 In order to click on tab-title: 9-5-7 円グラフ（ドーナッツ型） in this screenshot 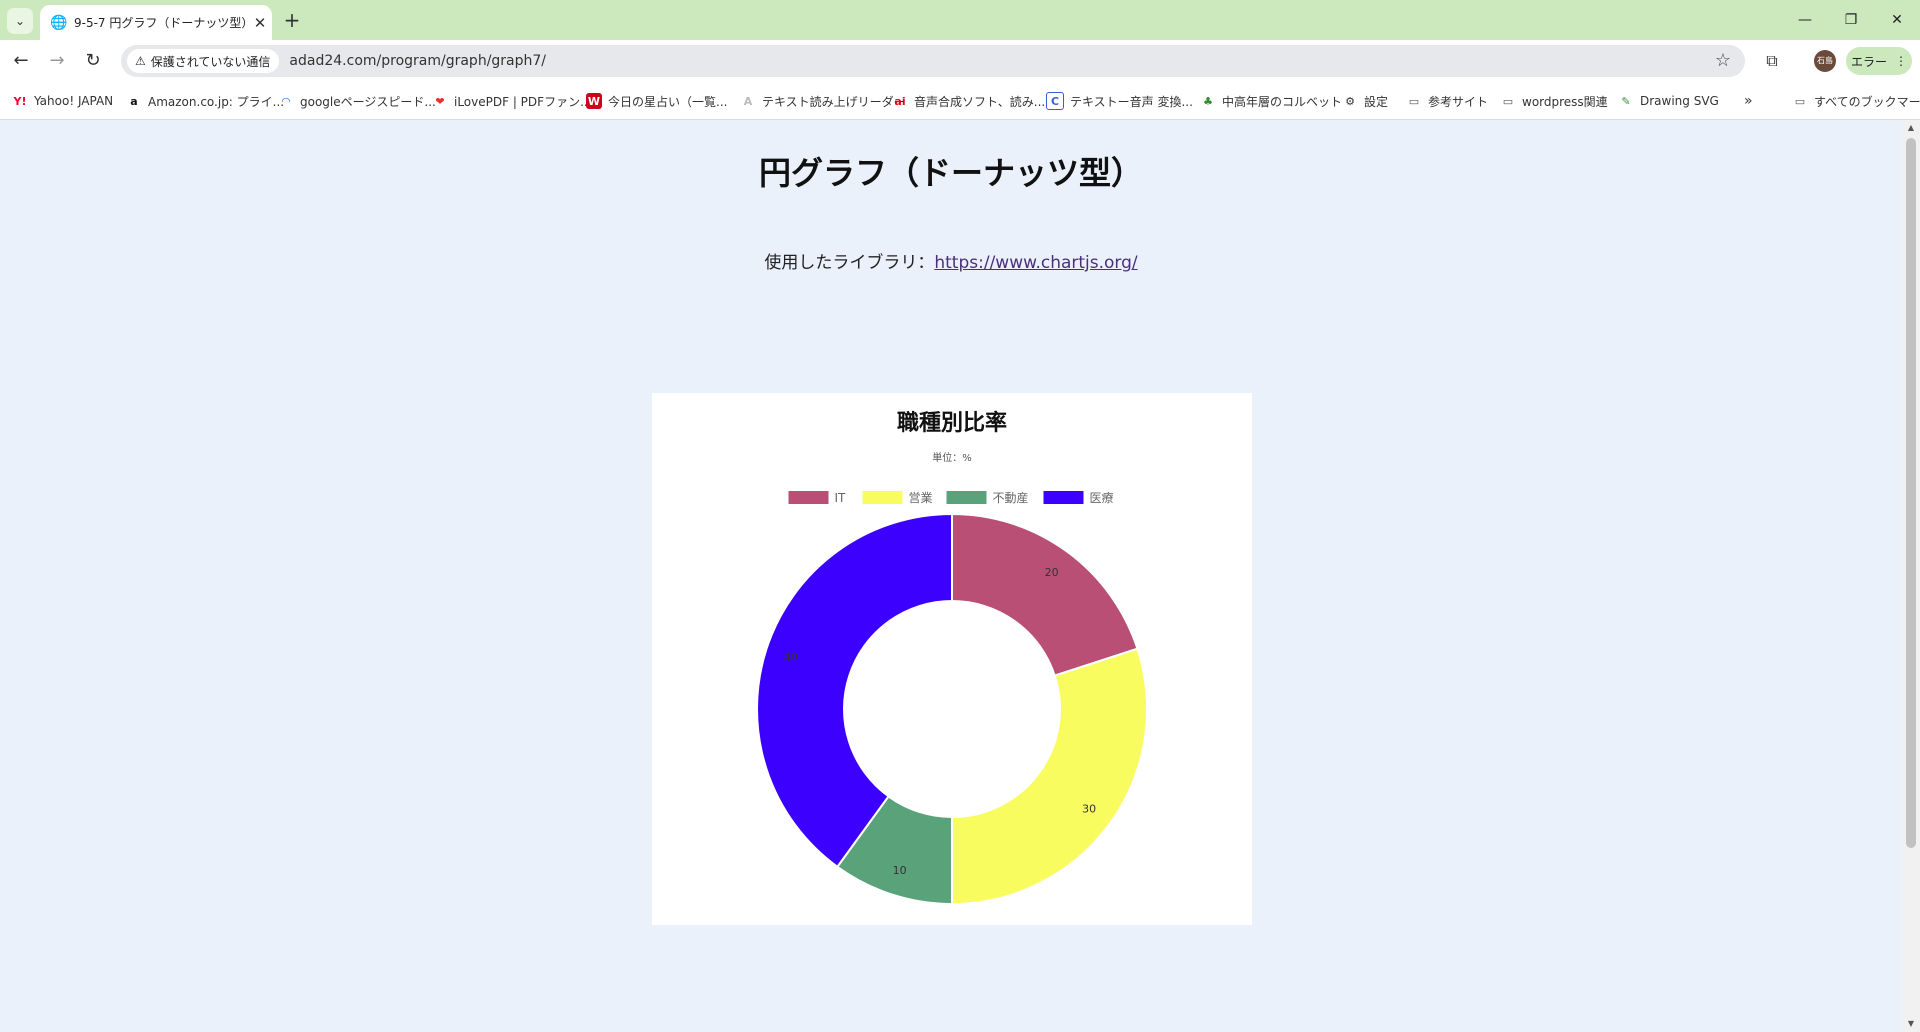, I will do `click(161, 23)`.